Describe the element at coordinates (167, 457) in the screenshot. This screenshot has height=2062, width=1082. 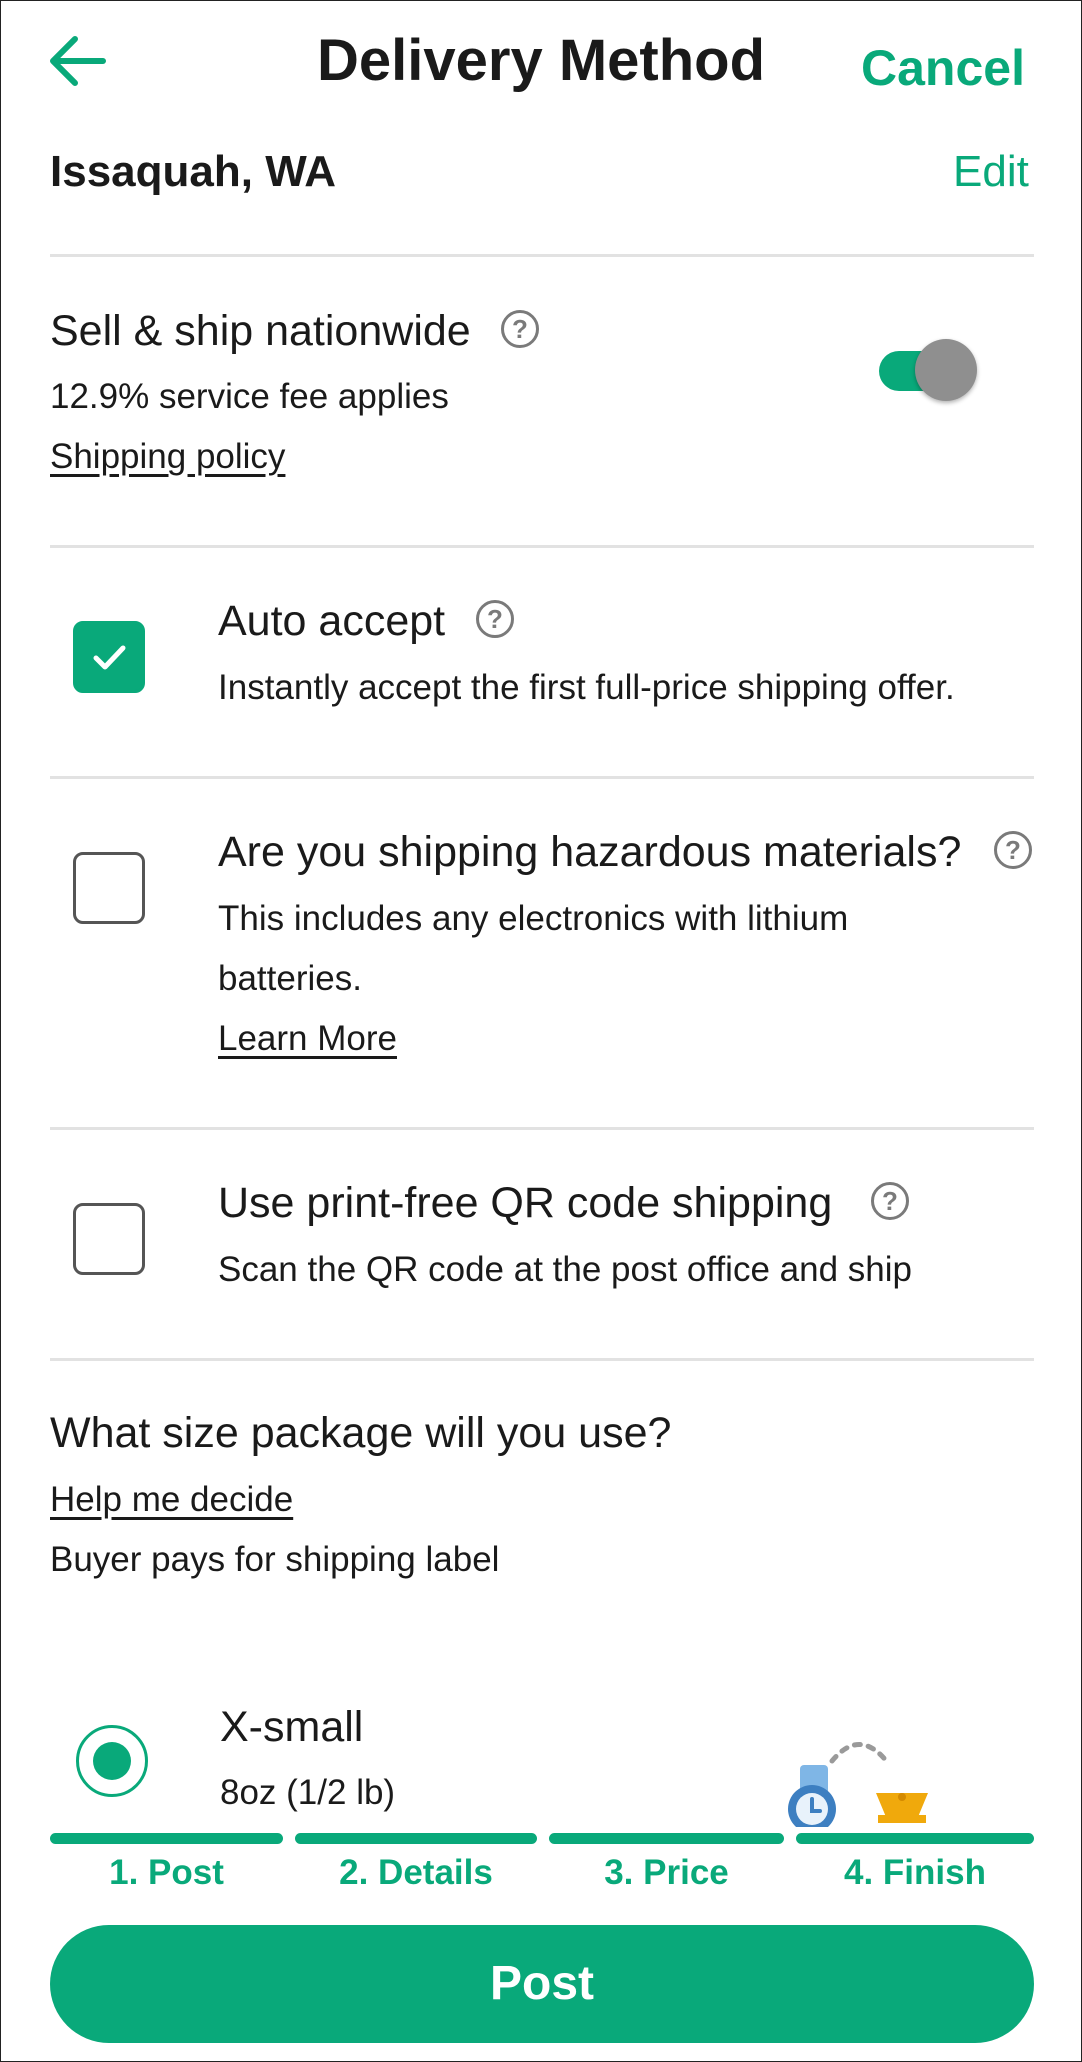
I see `shipping-policy-link: Shipping policy` at that location.